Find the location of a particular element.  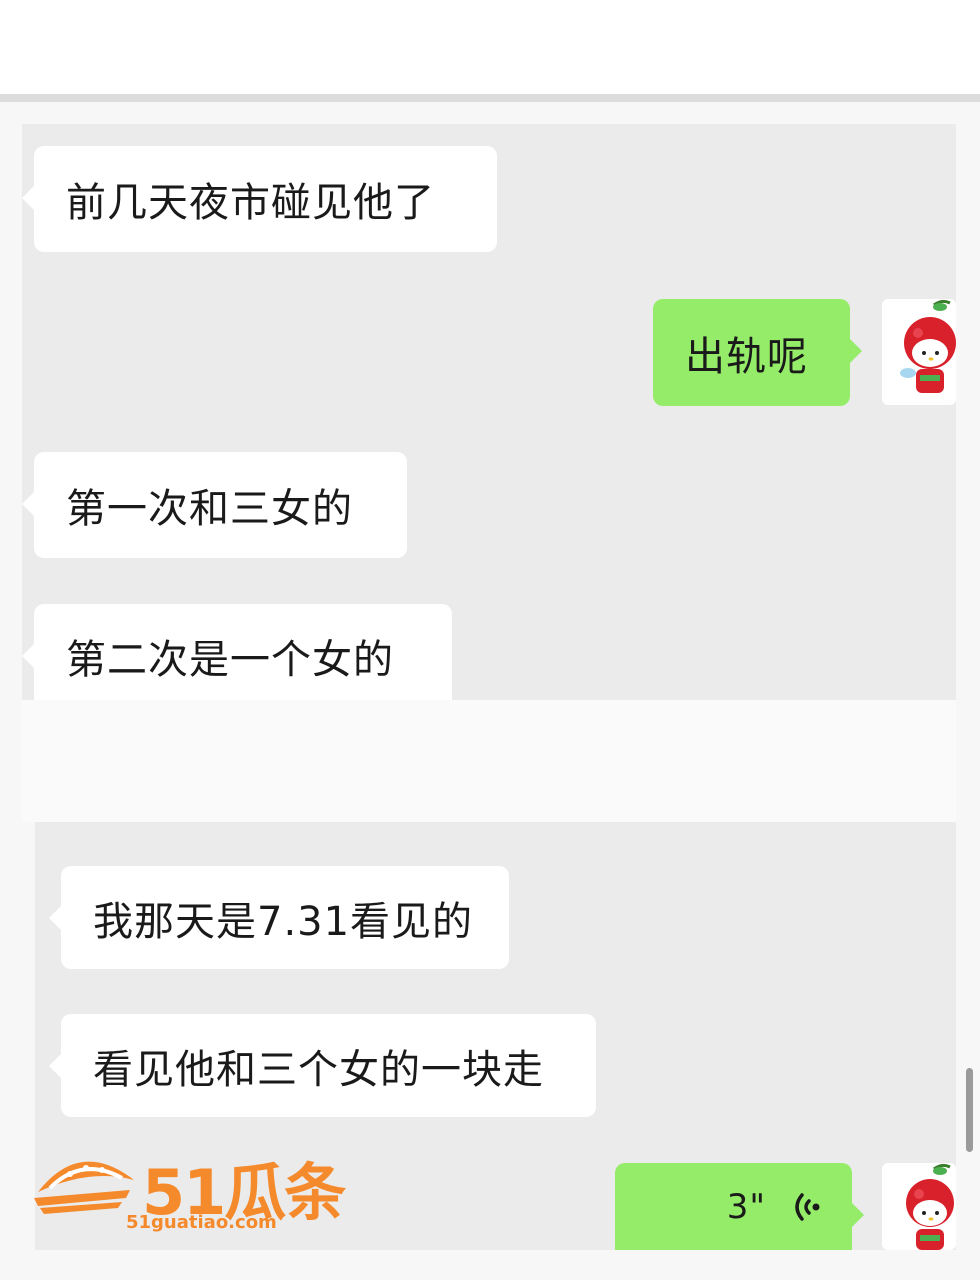

voice-duration: 3" is located at coordinates (746, 1206).